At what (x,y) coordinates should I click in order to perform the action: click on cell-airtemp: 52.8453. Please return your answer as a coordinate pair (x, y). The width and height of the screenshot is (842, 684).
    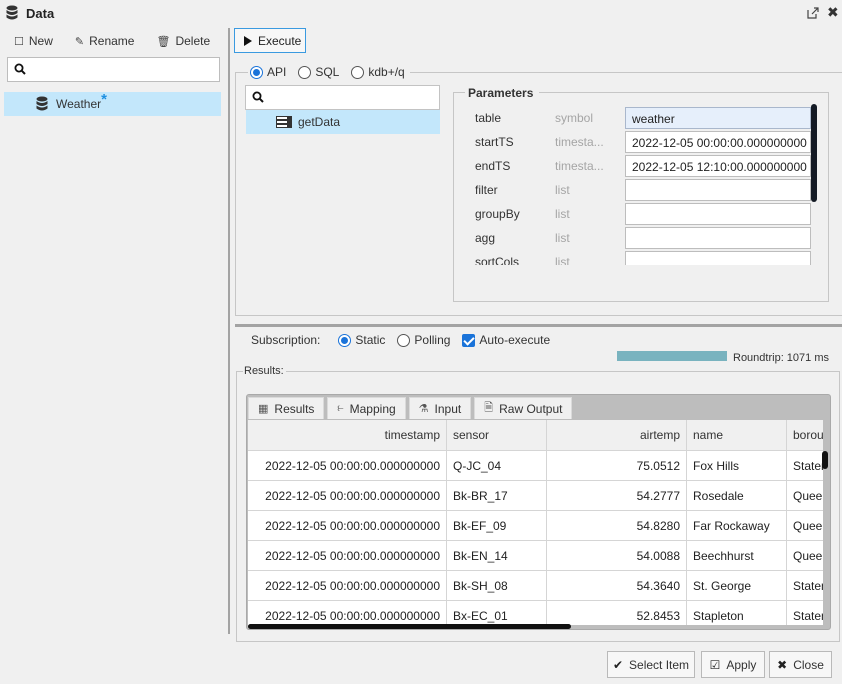
    Looking at the image, I should click on (617, 613).